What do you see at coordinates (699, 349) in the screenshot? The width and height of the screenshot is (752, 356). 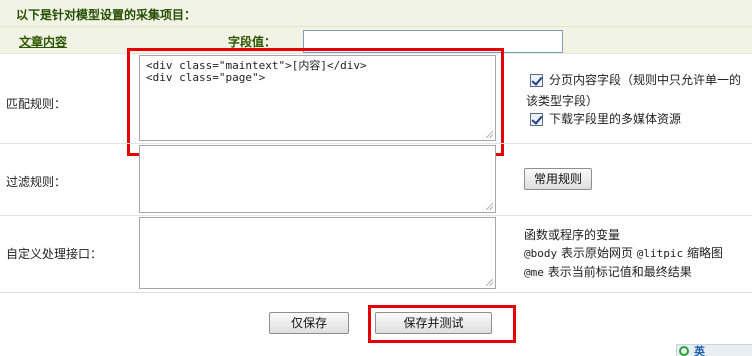 I see `ime-language: 英` at bounding box center [699, 349].